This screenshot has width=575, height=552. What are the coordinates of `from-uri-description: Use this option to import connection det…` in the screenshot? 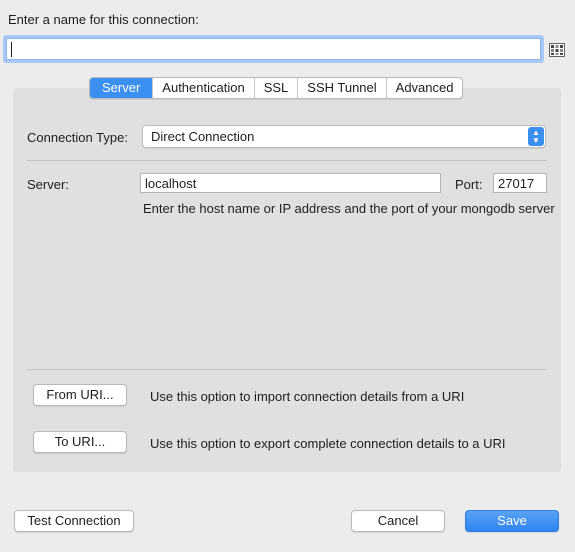 It's located at (307, 396).